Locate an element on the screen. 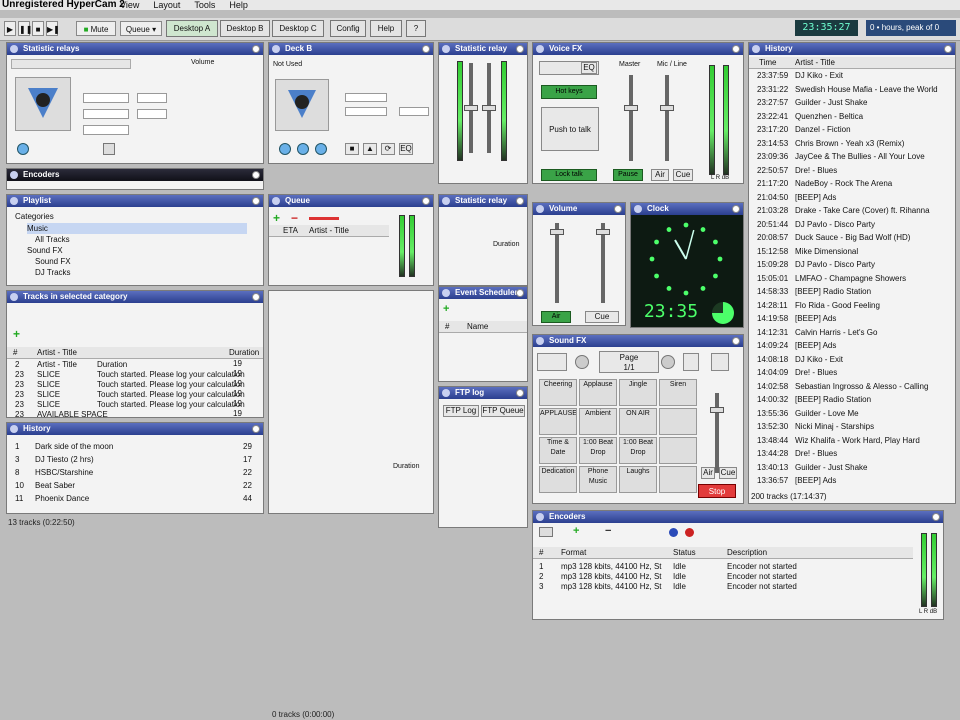  hotkeys-button: Hot keys is located at coordinates (569, 92).